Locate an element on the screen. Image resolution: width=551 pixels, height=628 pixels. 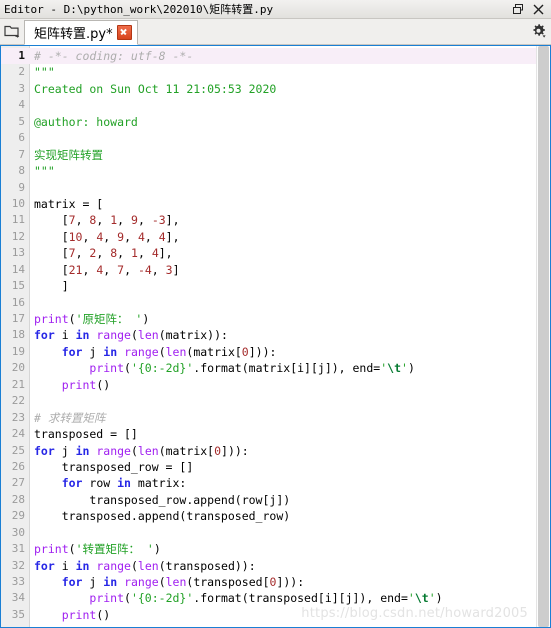
scrollbar-thumb is located at coordinates (543, 336).